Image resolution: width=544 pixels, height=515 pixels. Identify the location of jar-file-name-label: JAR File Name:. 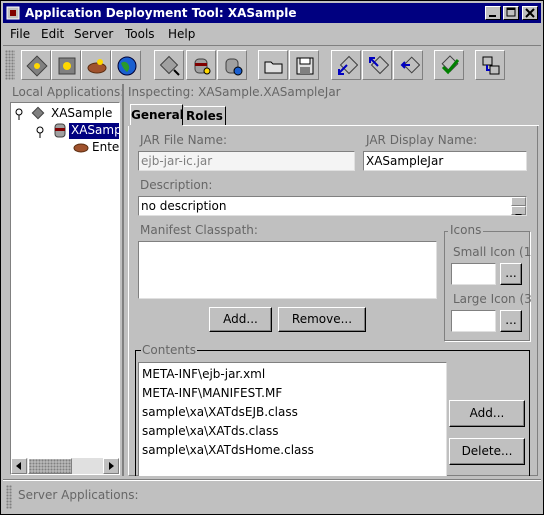
(184, 140).